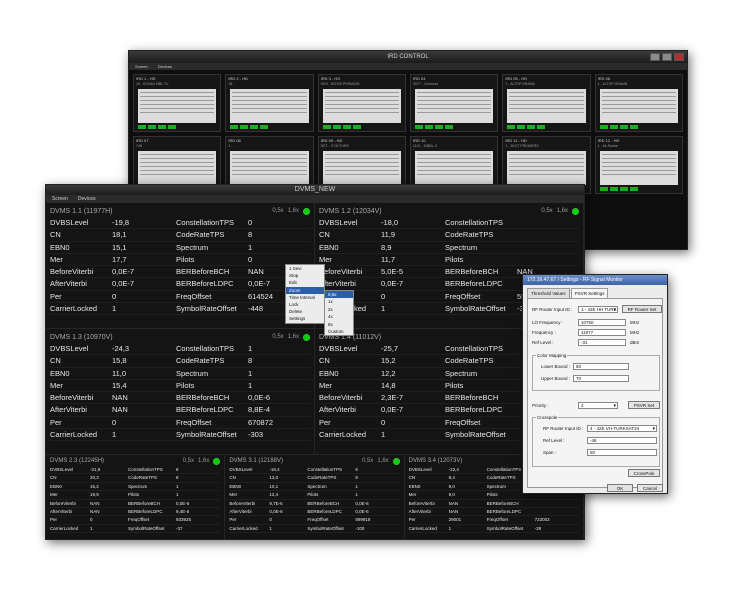 Image resolution: width=740 pixels, height=600 pixels. Describe the element at coordinates (650, 488) in the screenshot. I see `cancel-button: Cancel` at that location.